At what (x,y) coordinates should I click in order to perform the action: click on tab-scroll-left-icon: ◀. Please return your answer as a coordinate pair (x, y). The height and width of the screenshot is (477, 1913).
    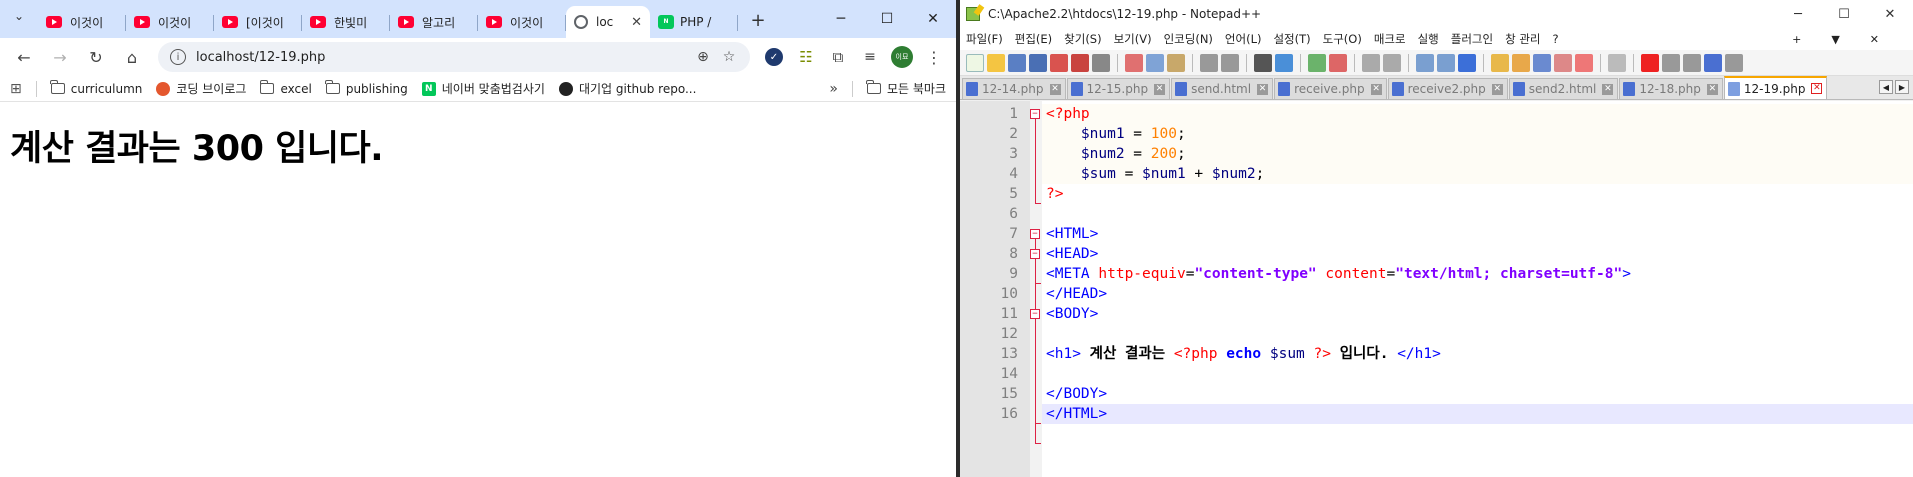
    Looking at the image, I should click on (1886, 87).